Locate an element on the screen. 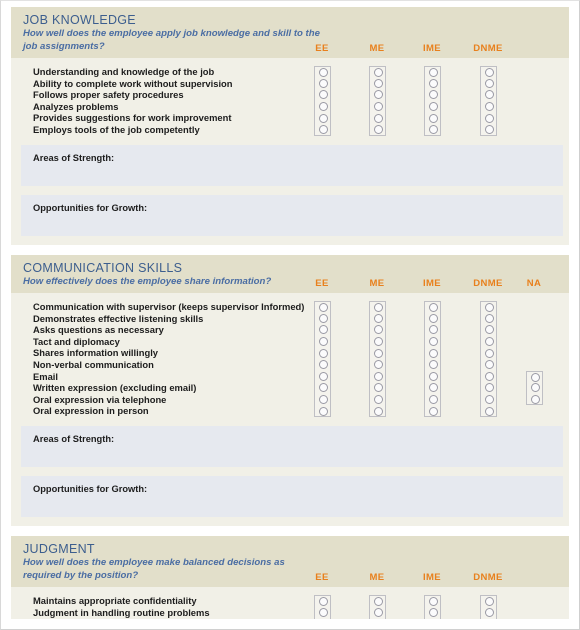  radio-column-dnme is located at coordinates (488, 607).